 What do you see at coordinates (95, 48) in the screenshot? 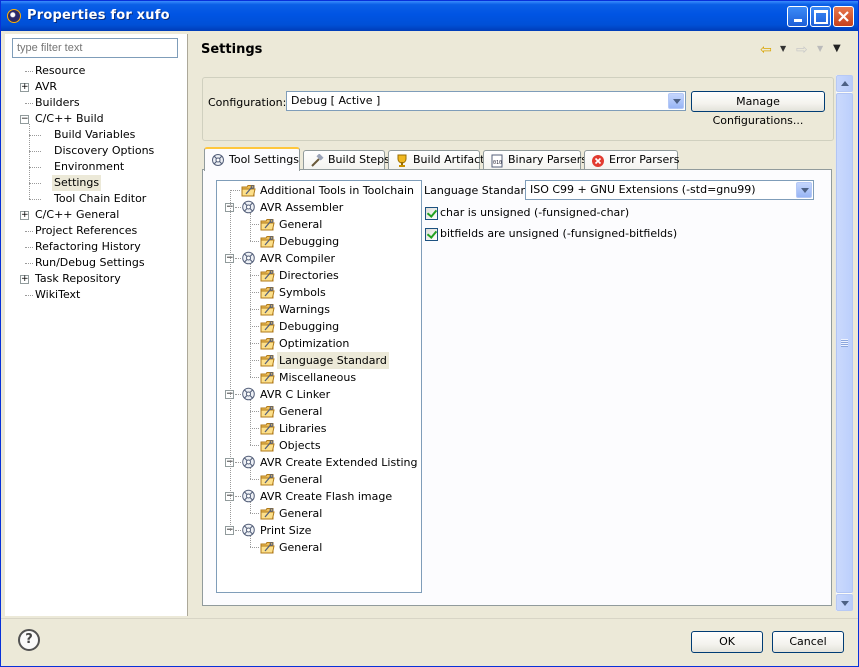
I see `filter-input` at bounding box center [95, 48].